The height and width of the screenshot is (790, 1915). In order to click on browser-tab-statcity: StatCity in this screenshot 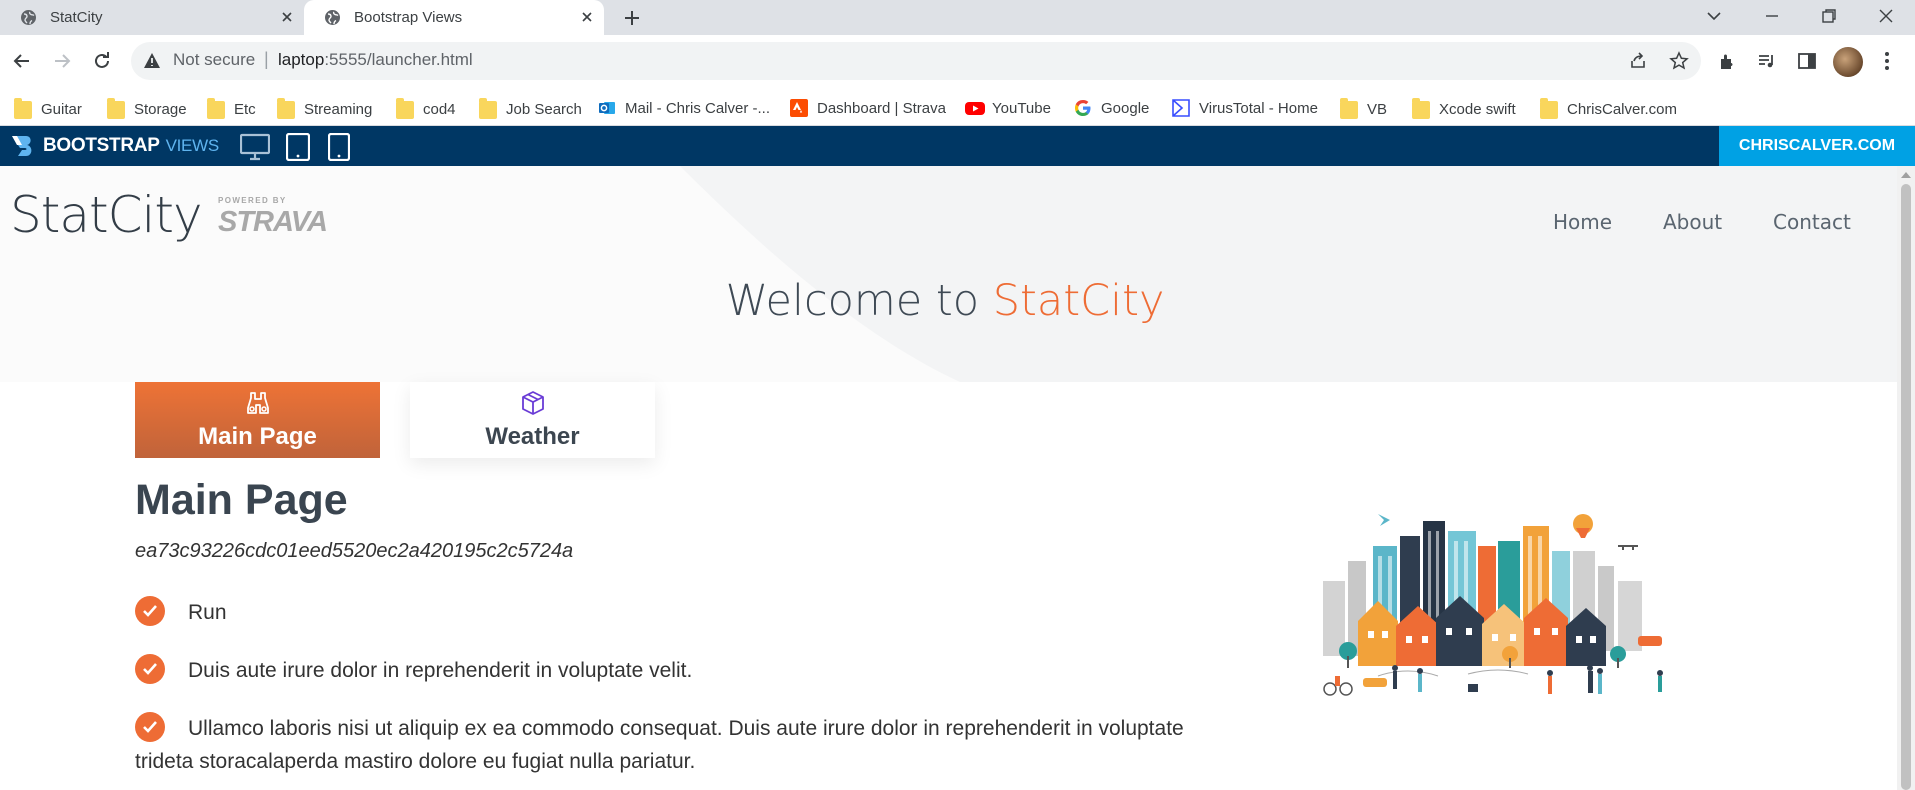, I will do `click(152, 17)`.